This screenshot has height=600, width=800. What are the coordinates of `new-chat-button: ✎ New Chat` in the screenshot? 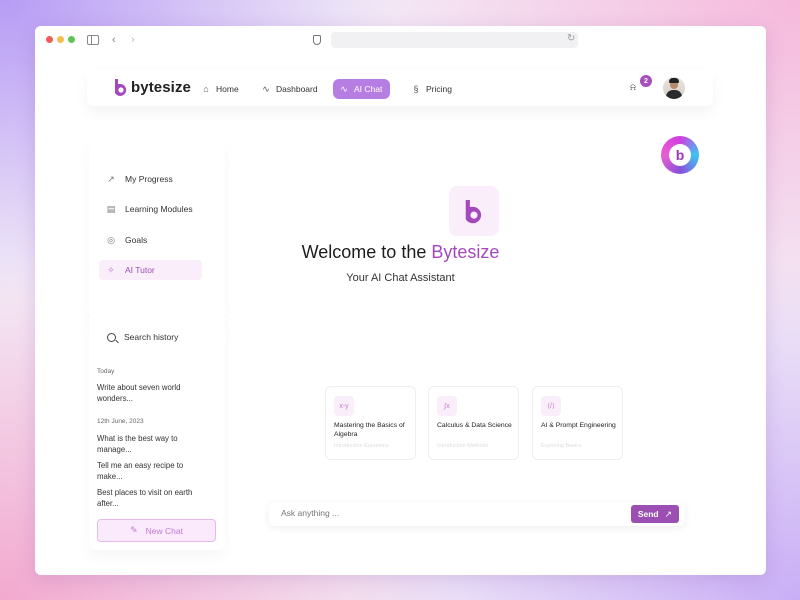 It's located at (156, 530).